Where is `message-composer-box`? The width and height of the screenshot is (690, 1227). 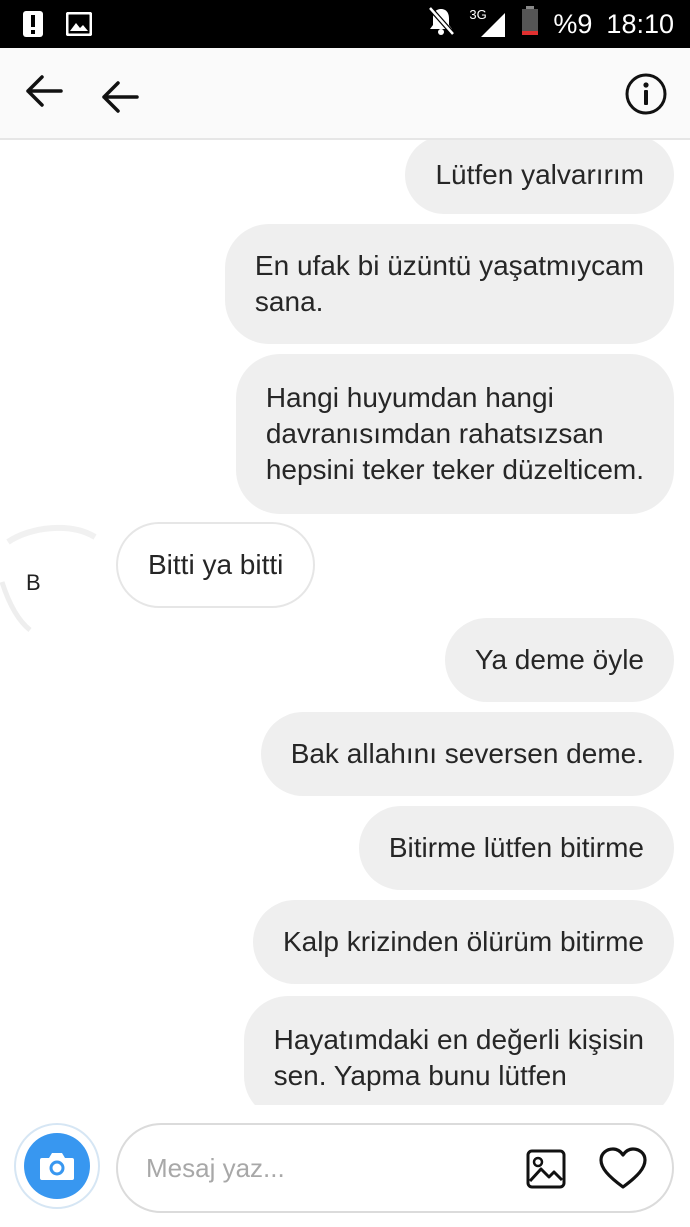
message-composer-box is located at coordinates (395, 1168).